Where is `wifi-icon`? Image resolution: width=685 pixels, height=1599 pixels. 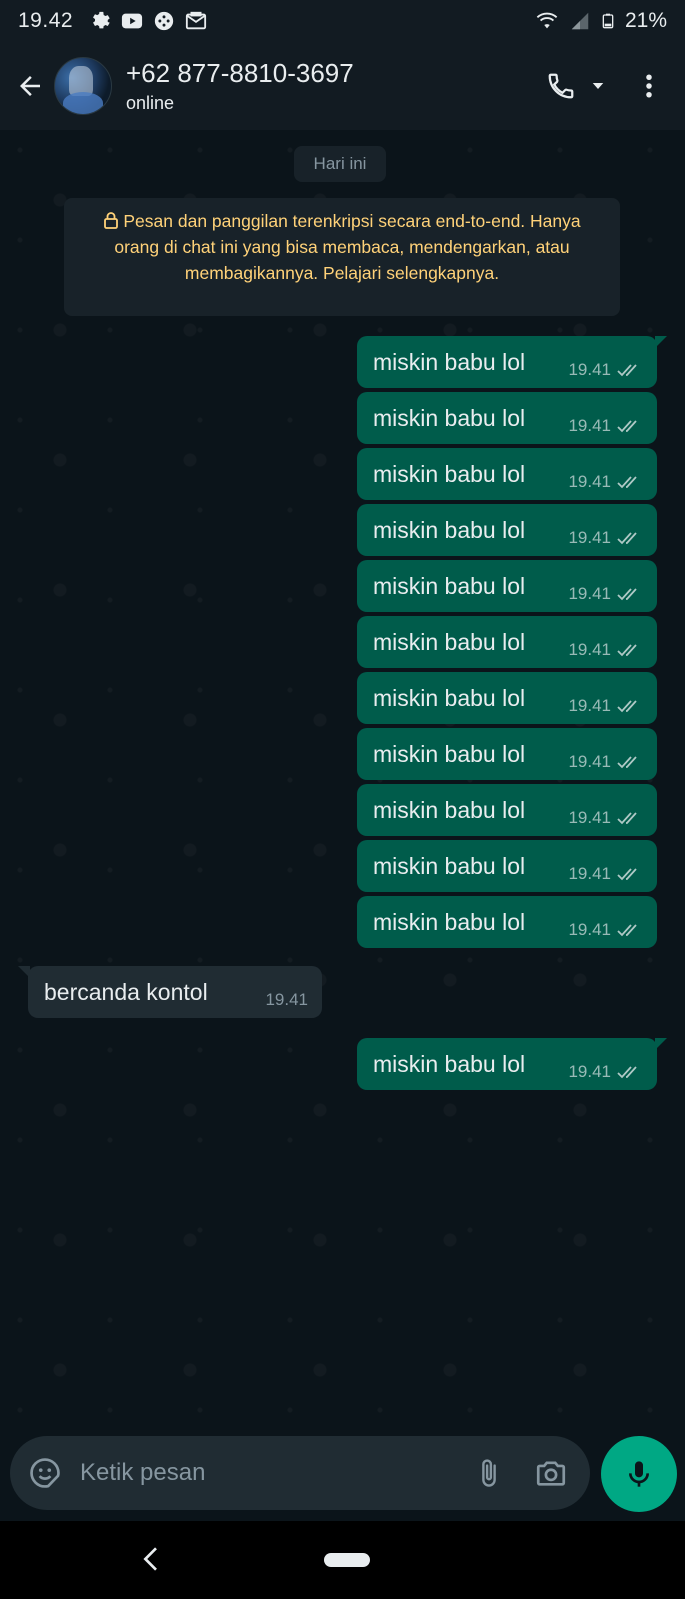
wifi-icon is located at coordinates (547, 20).